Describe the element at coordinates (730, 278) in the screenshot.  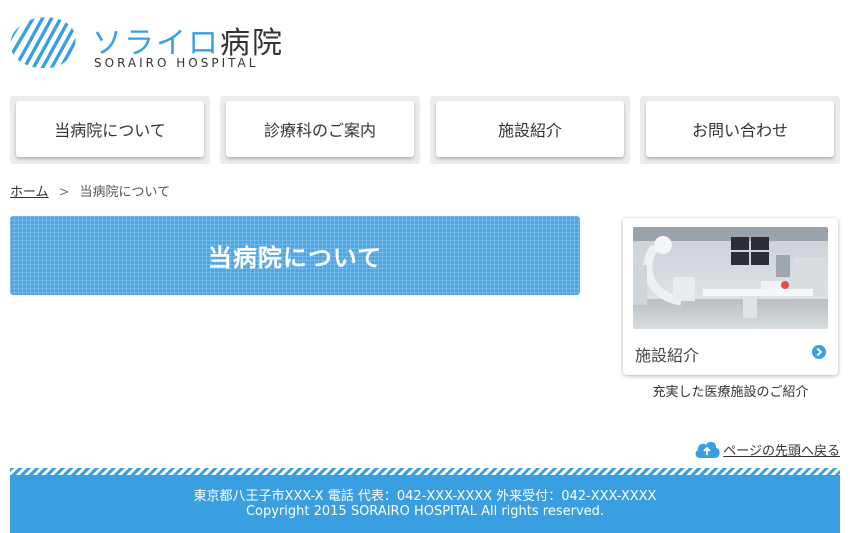
I see `medical-equipment-room-photo` at that location.